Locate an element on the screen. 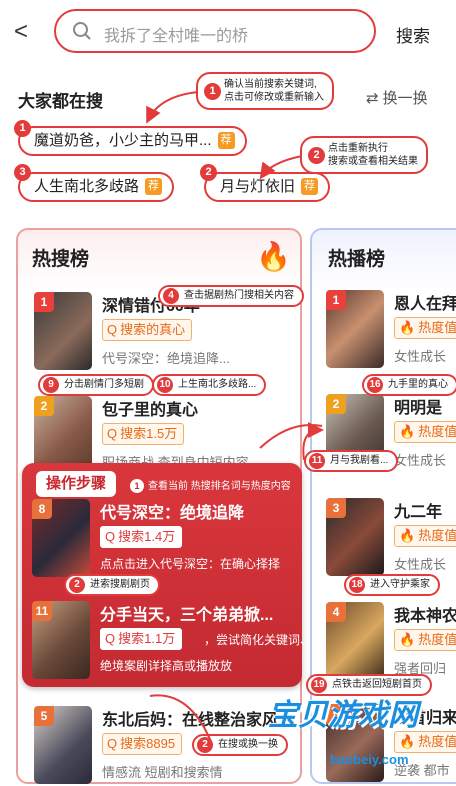  watermark-url: baobeiy.com is located at coordinates (369, 759).